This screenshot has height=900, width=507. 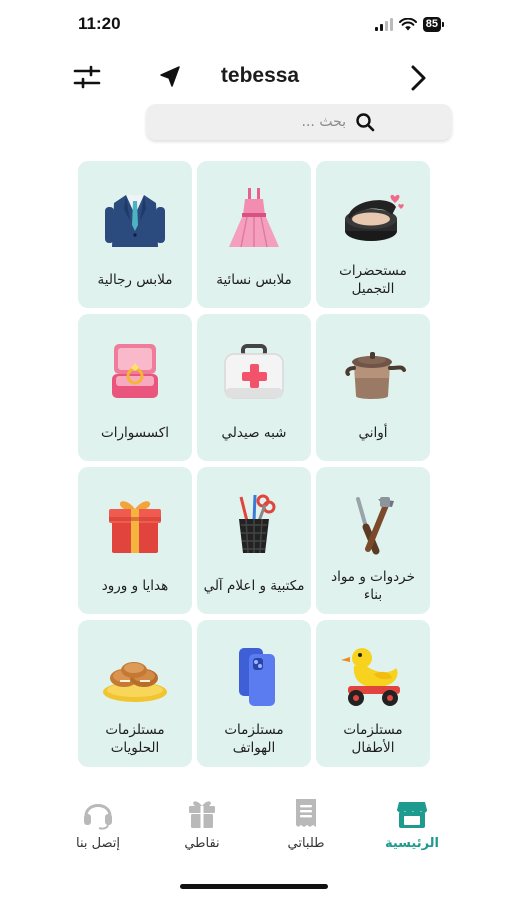 I want to click on category-office-it: مكتبية و اعلام آلي, so click(x=254, y=540).